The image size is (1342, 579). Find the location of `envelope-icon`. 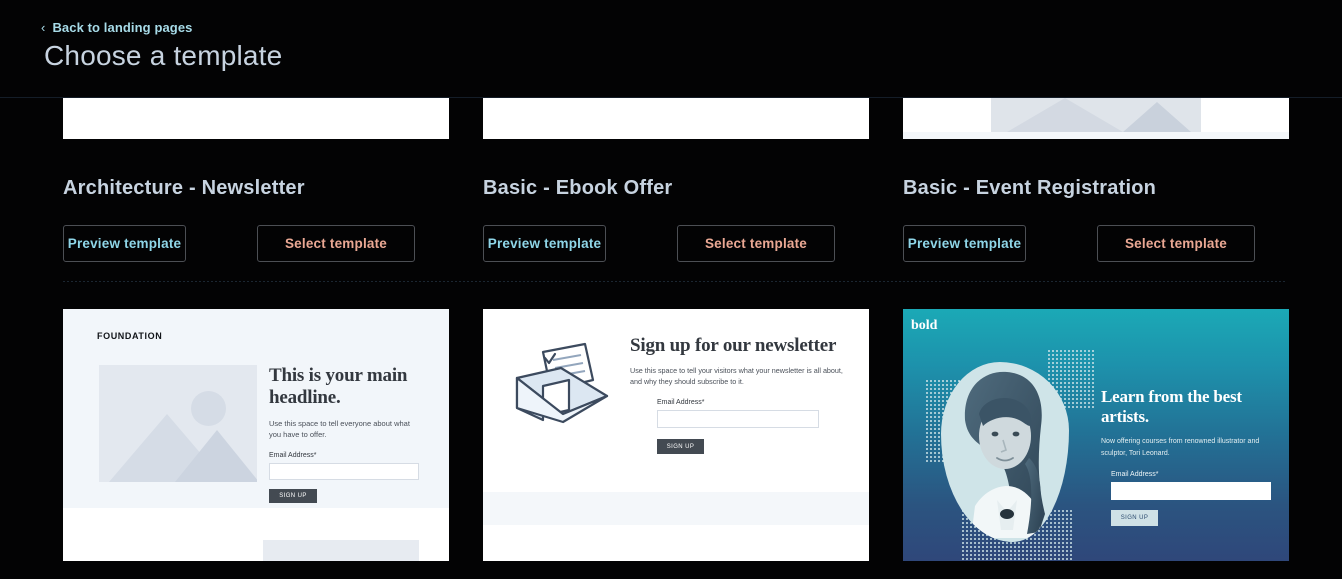

envelope-icon is located at coordinates (562, 383).